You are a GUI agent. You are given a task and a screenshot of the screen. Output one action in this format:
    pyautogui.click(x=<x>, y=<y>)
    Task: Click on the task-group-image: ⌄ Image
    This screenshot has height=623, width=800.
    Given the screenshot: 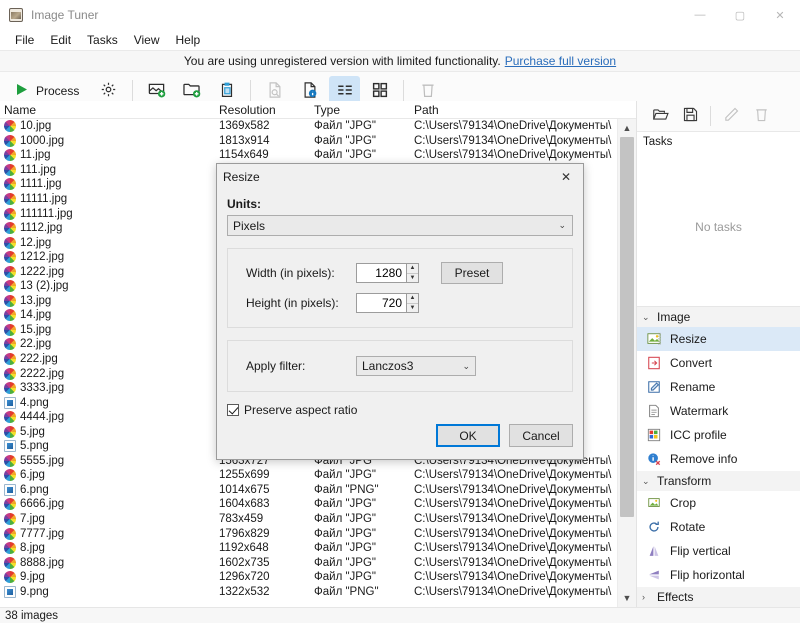 What is the action you would take?
    pyautogui.click(x=718, y=317)
    